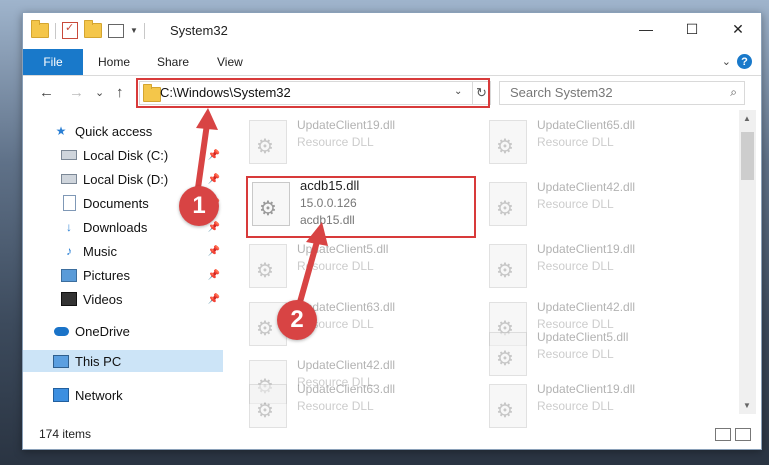 The image size is (769, 465). I want to click on annotation-arrows, so click(261, 206).